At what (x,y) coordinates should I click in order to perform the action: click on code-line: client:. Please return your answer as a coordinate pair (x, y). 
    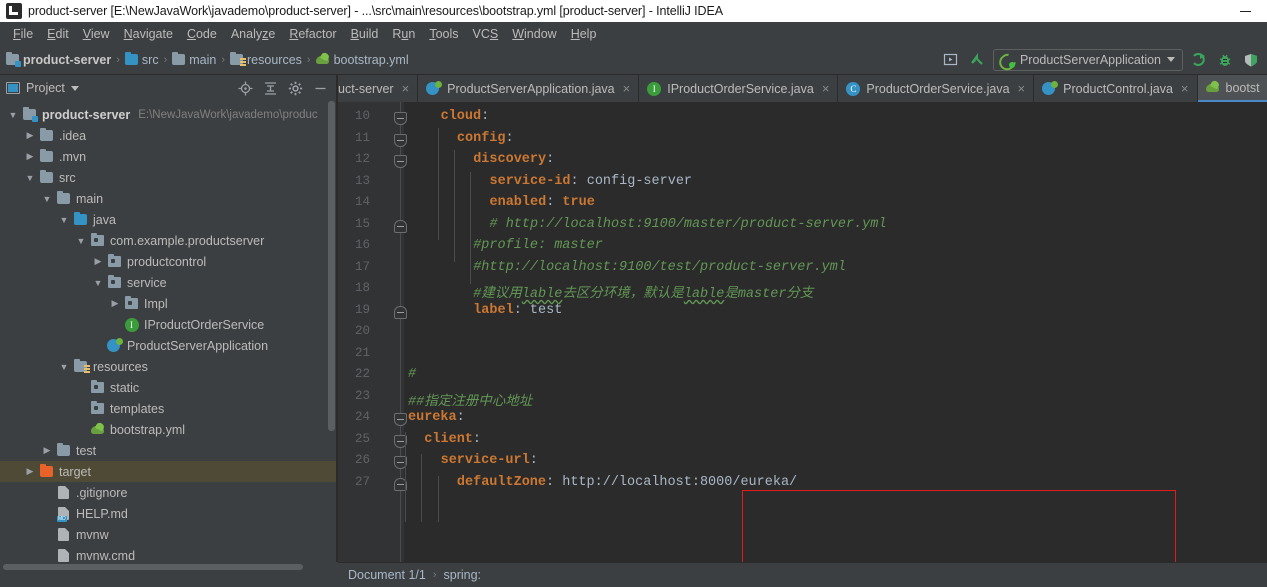
    Looking at the image, I should click on (452, 439).